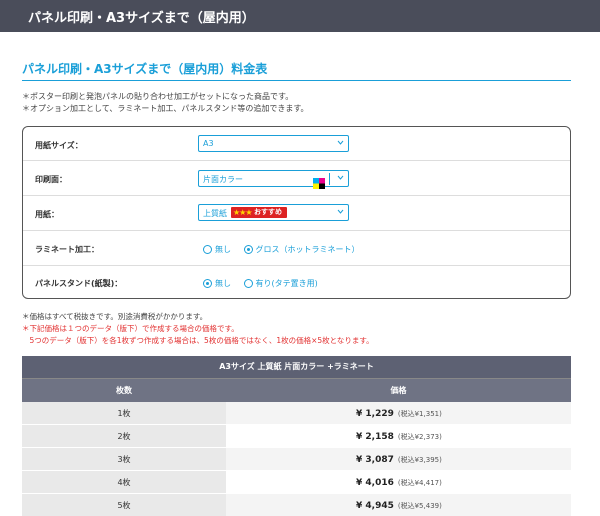 The width and height of the screenshot is (600, 516). Describe the element at coordinates (307, 249) in the screenshot. I see `radio-label: グロス（ホットラミネート）` at that location.